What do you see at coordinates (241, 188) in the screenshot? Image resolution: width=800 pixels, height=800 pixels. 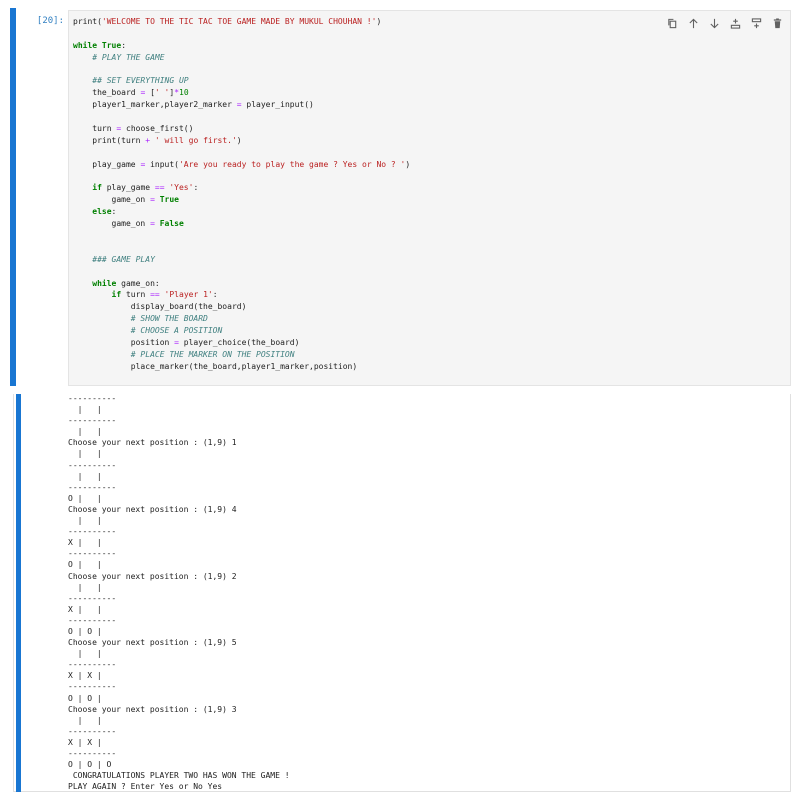 I see `code-line: if play_game == 'Yes':` at bounding box center [241, 188].